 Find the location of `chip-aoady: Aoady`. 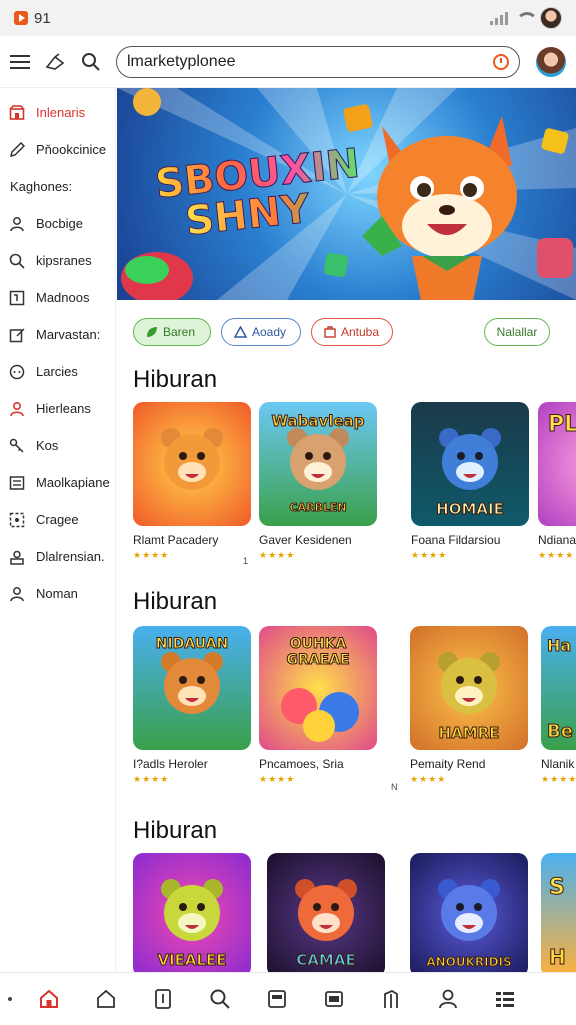

chip-aoady: Aoady is located at coordinates (261, 332).